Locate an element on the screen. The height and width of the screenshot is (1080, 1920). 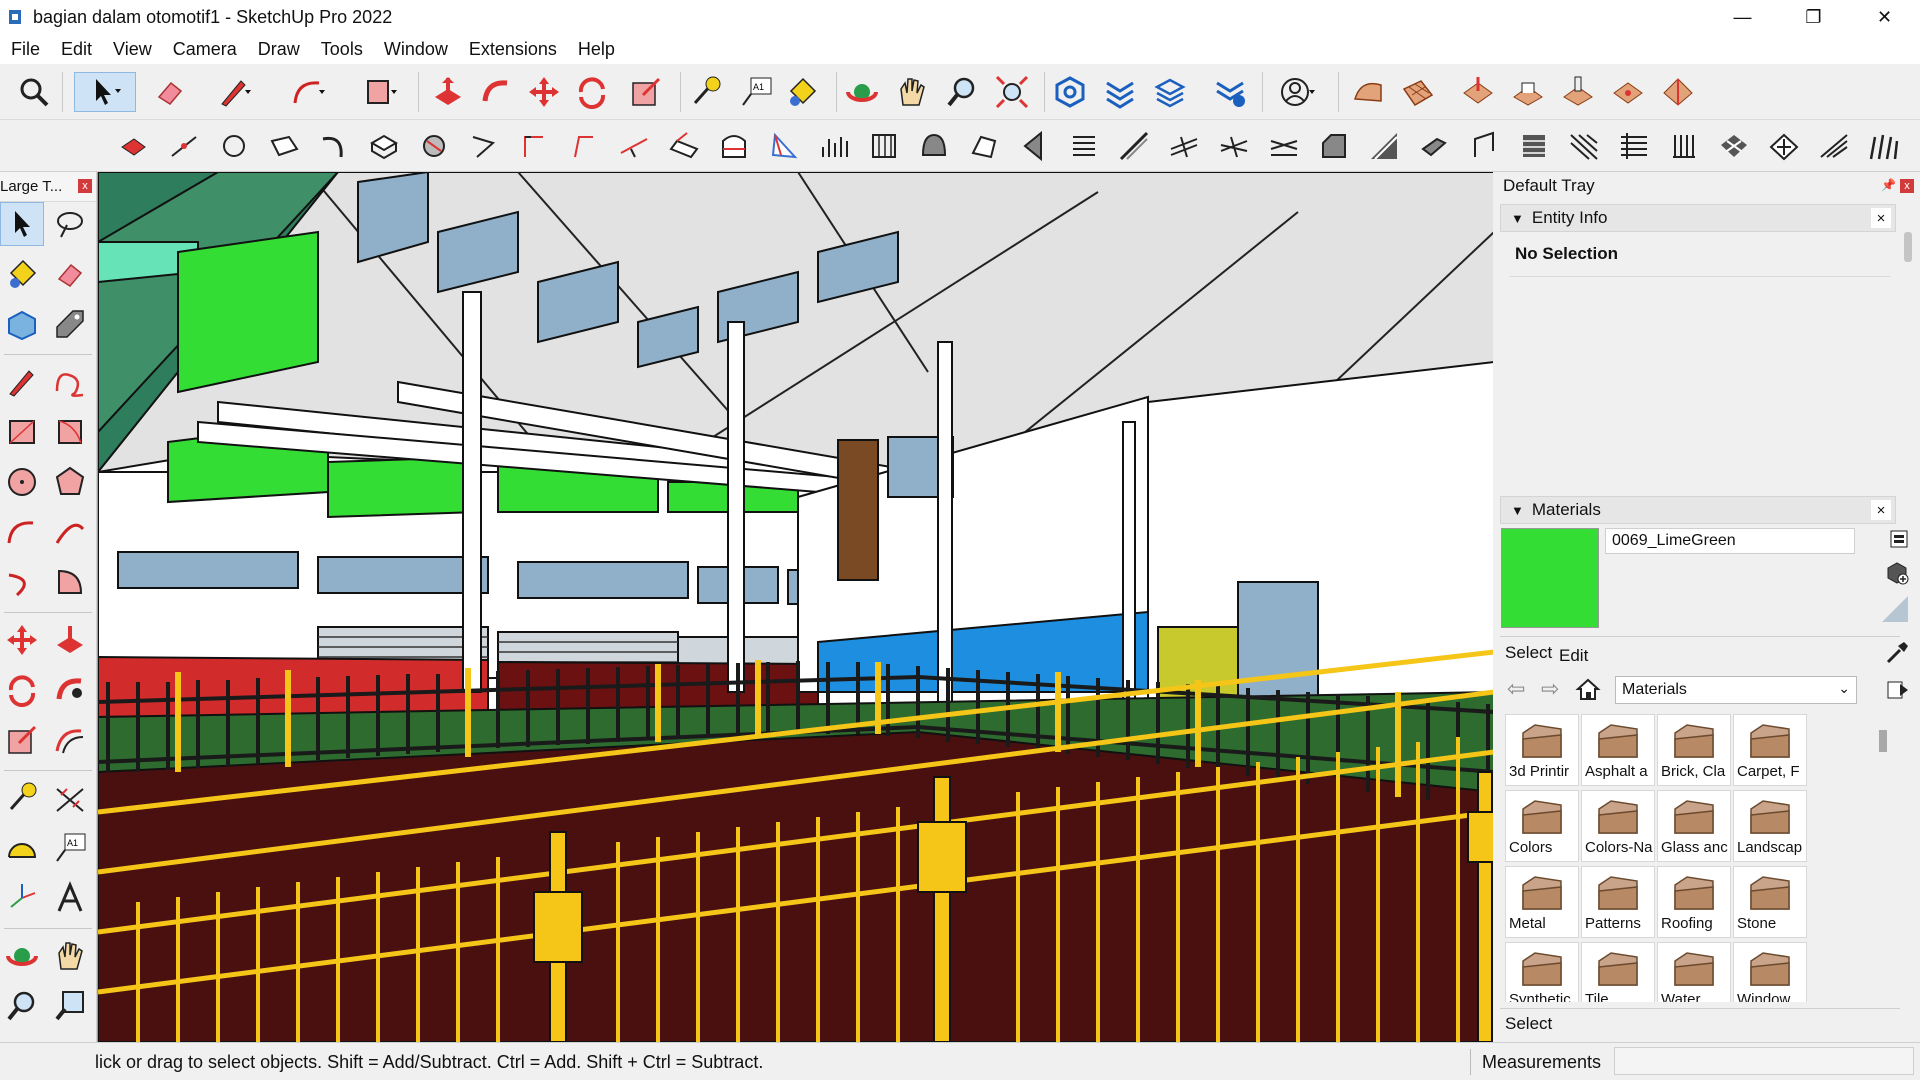
dimension-tool-icon is located at coordinates (70, 798).